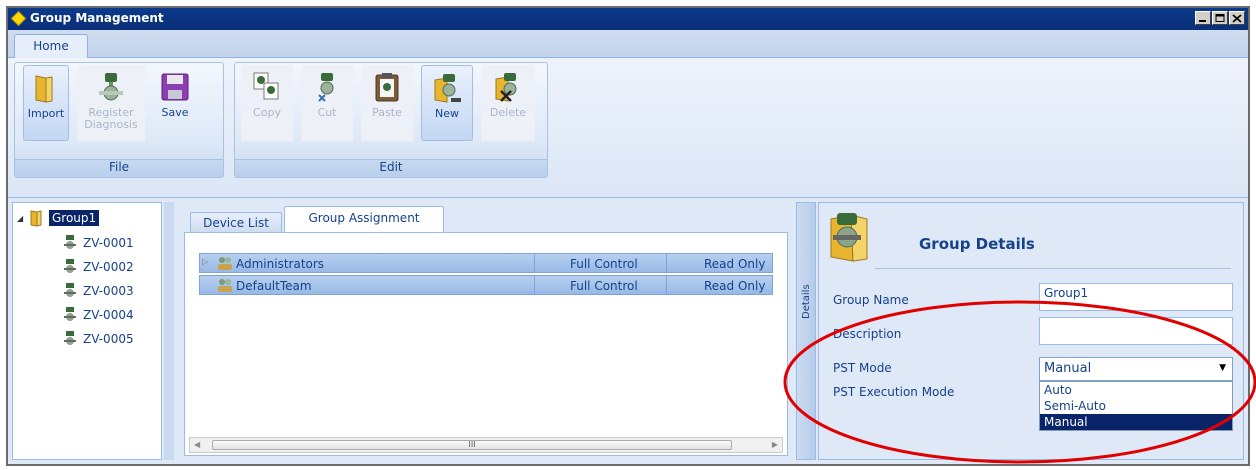  Describe the element at coordinates (111, 118) in the screenshot. I see `register-diagnosis-label: Register Diagnosis` at that location.